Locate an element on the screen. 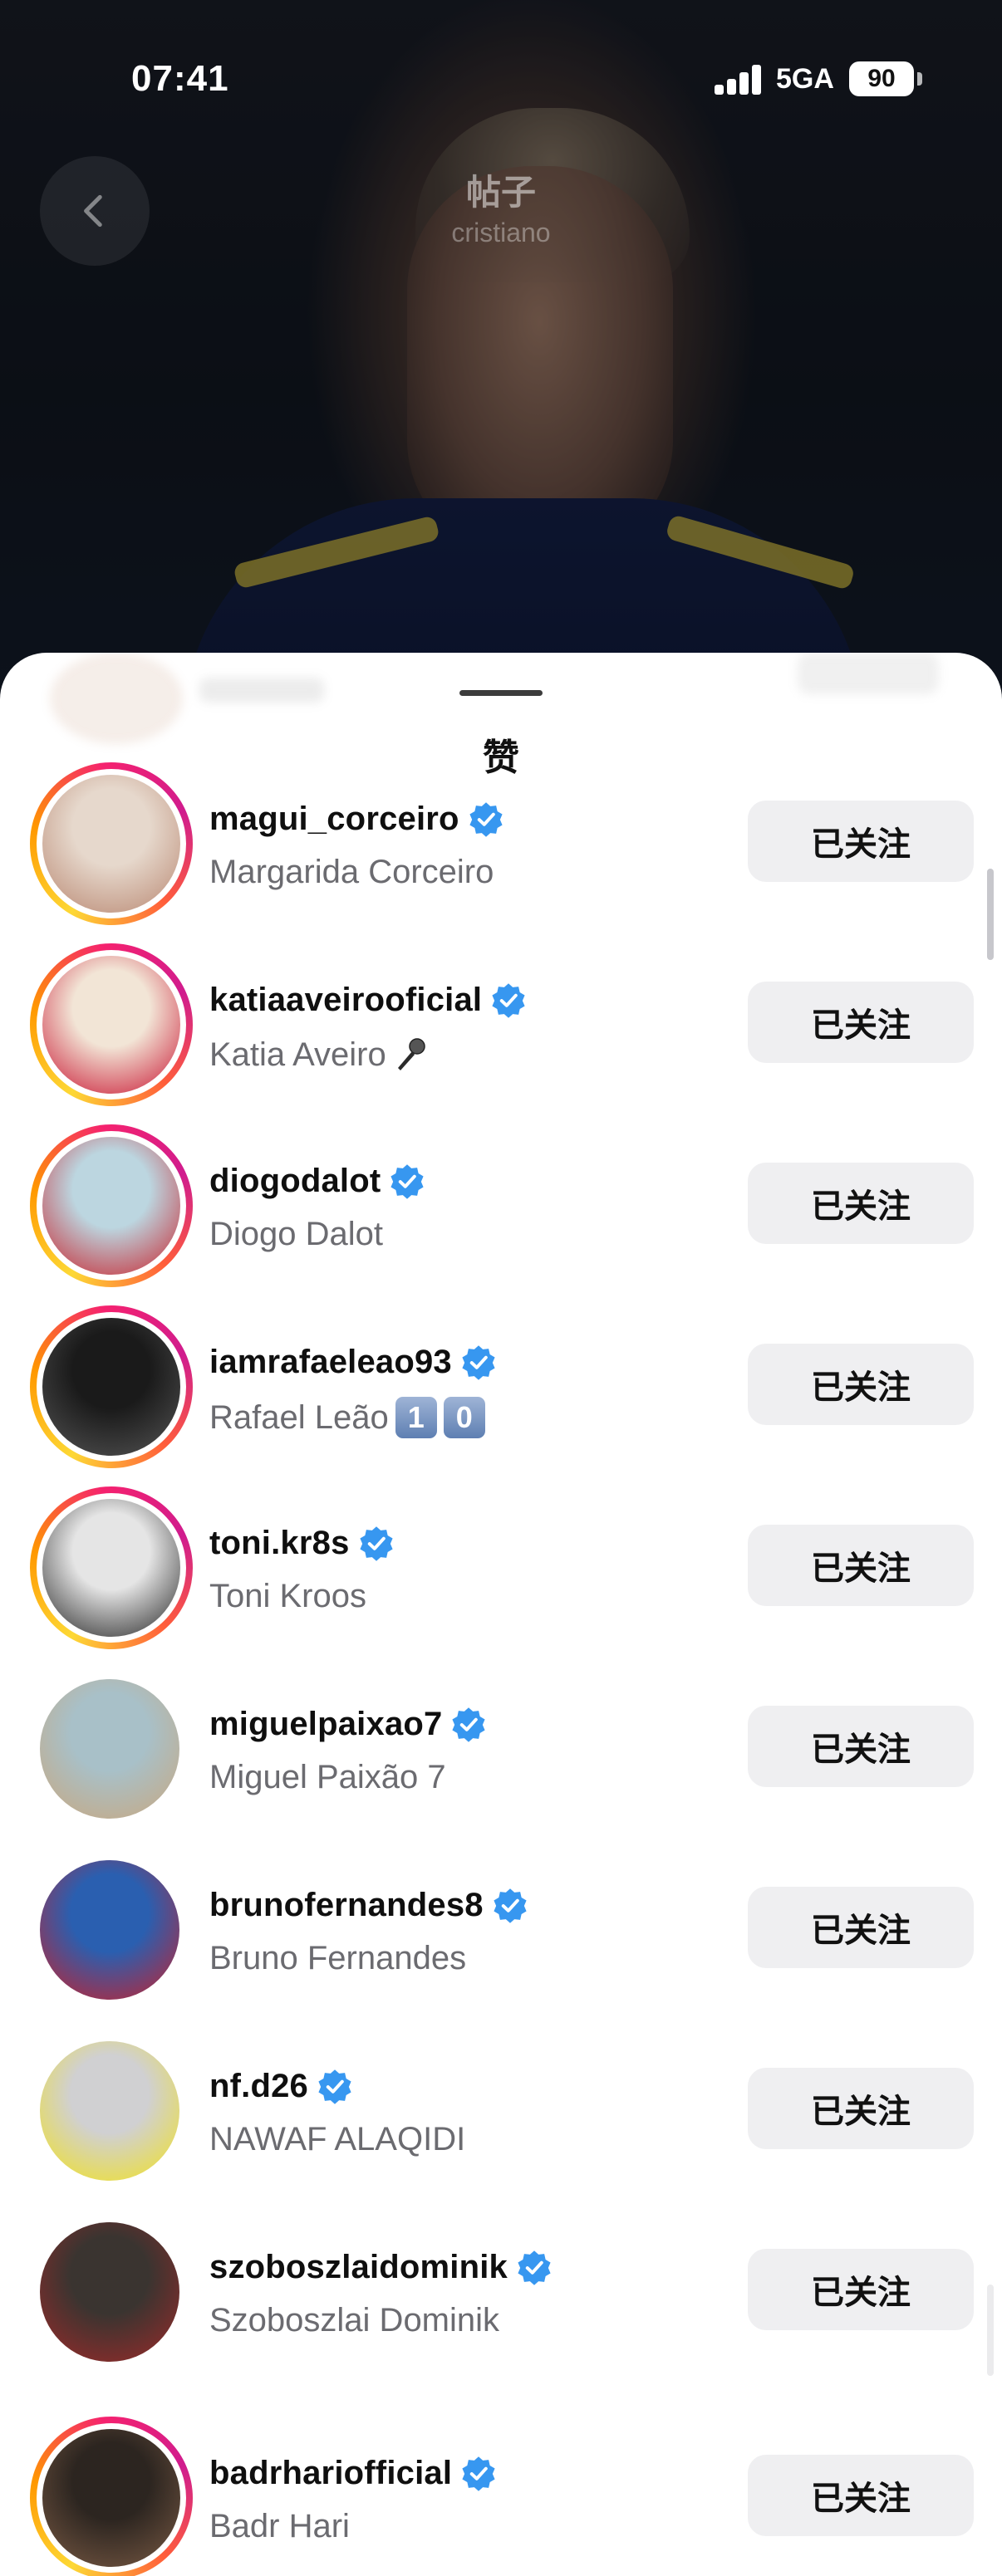  display-name-line: Toni Kroos is located at coordinates (288, 1597).